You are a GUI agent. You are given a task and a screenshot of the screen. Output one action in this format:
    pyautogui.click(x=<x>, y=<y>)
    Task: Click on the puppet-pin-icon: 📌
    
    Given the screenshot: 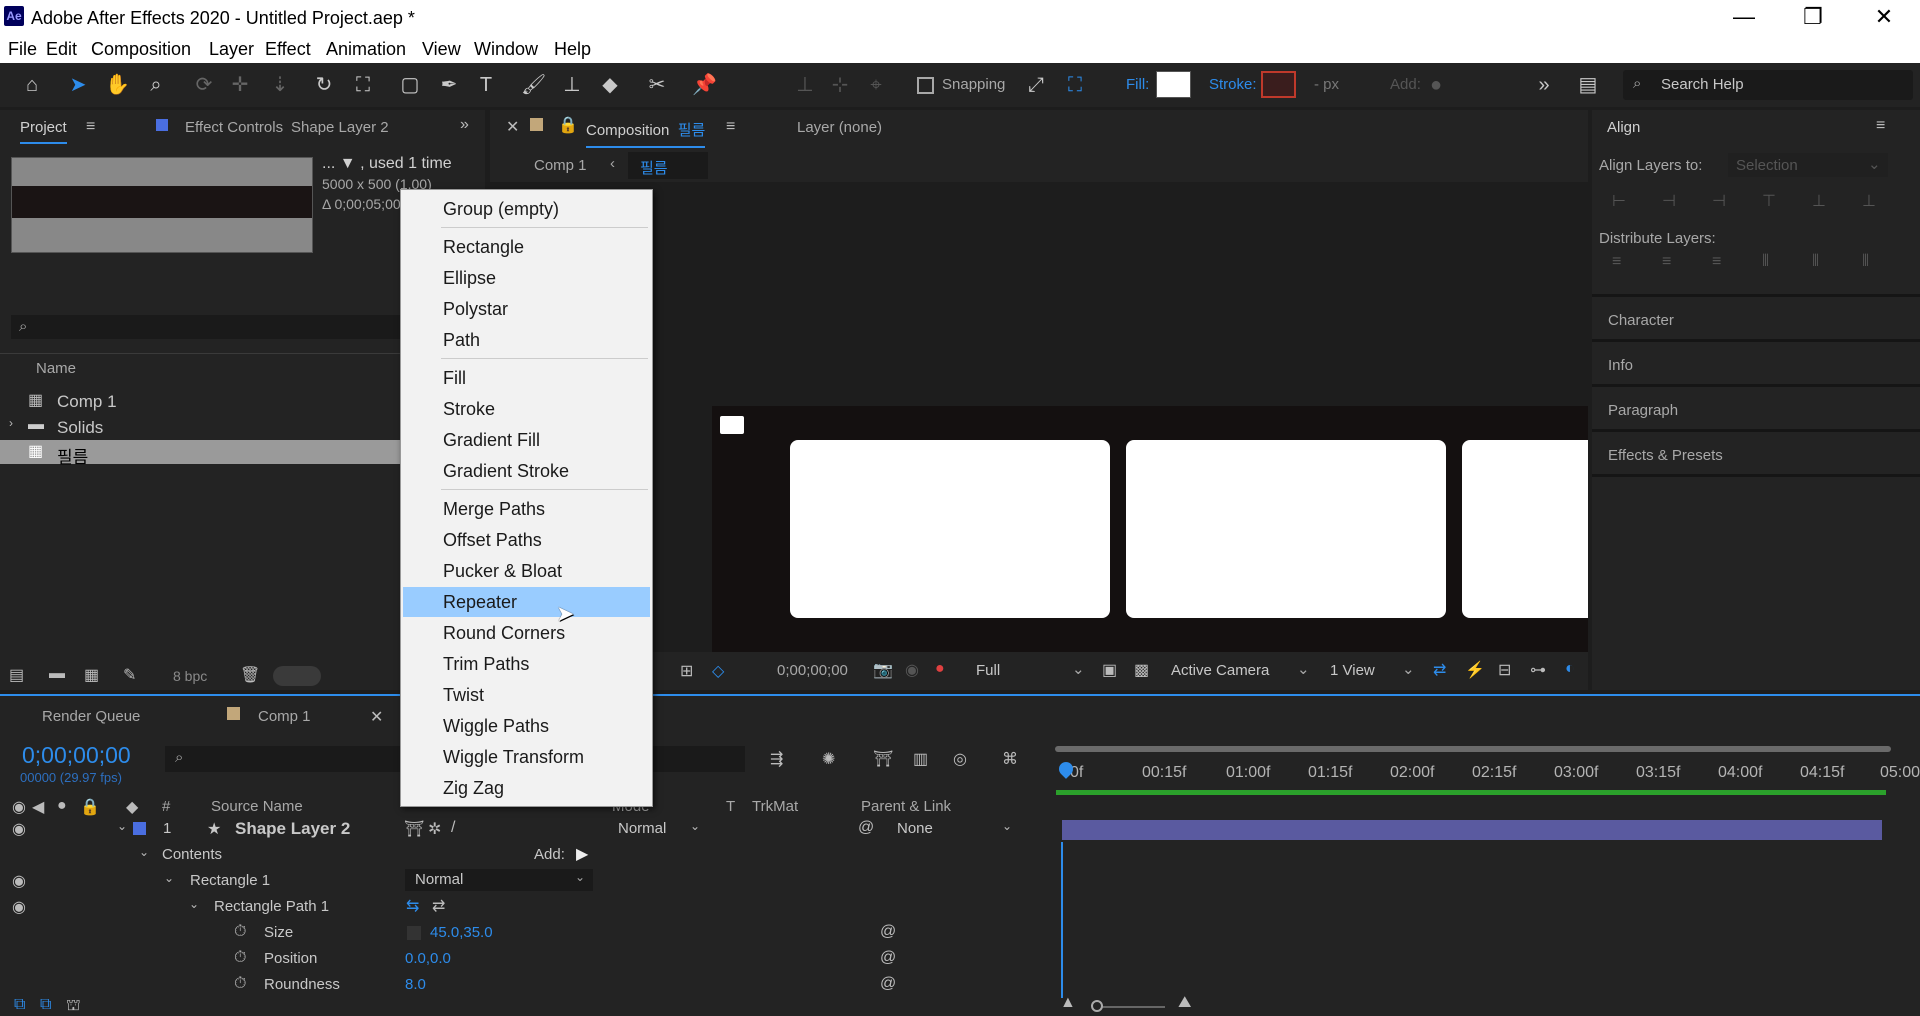 What is the action you would take?
    pyautogui.click(x=704, y=85)
    